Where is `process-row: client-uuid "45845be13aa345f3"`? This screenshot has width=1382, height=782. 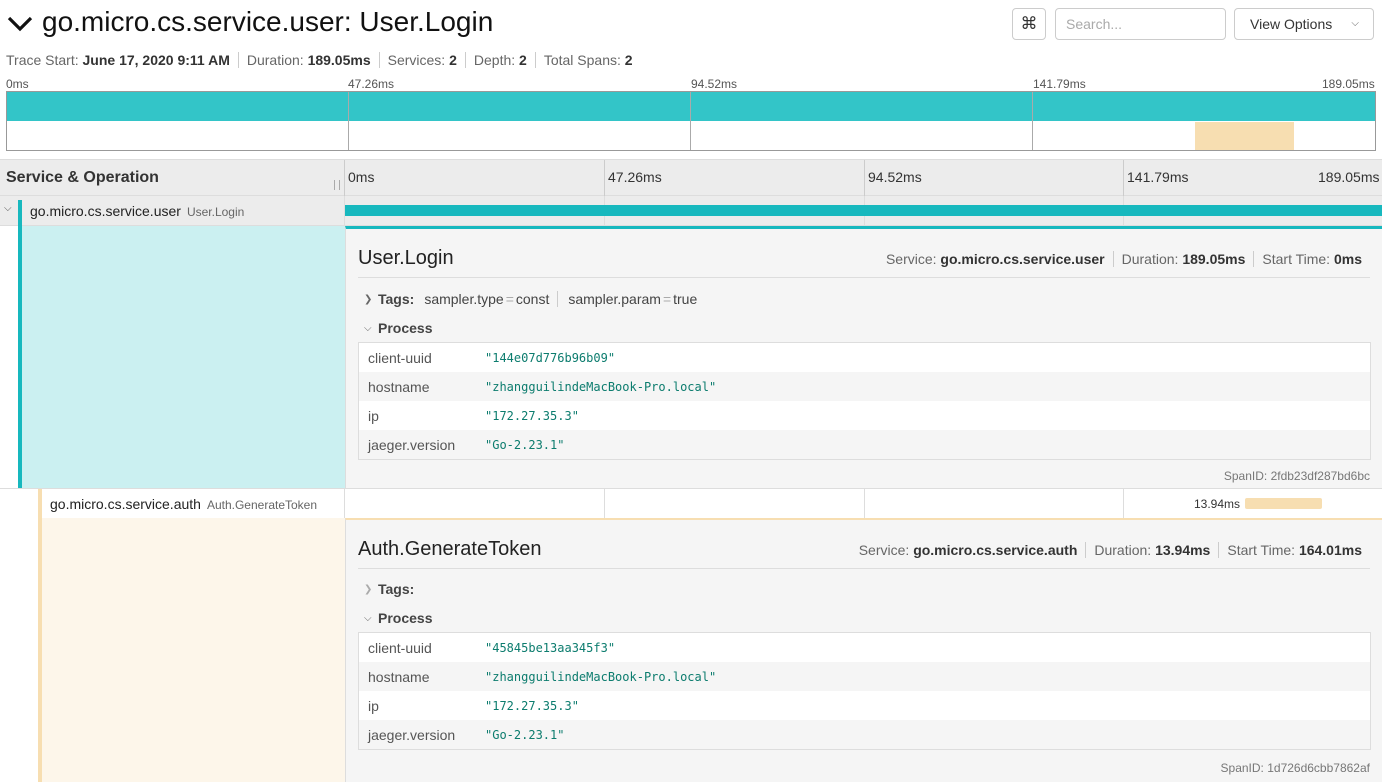 process-row: client-uuid "45845be13aa345f3" is located at coordinates (492, 647).